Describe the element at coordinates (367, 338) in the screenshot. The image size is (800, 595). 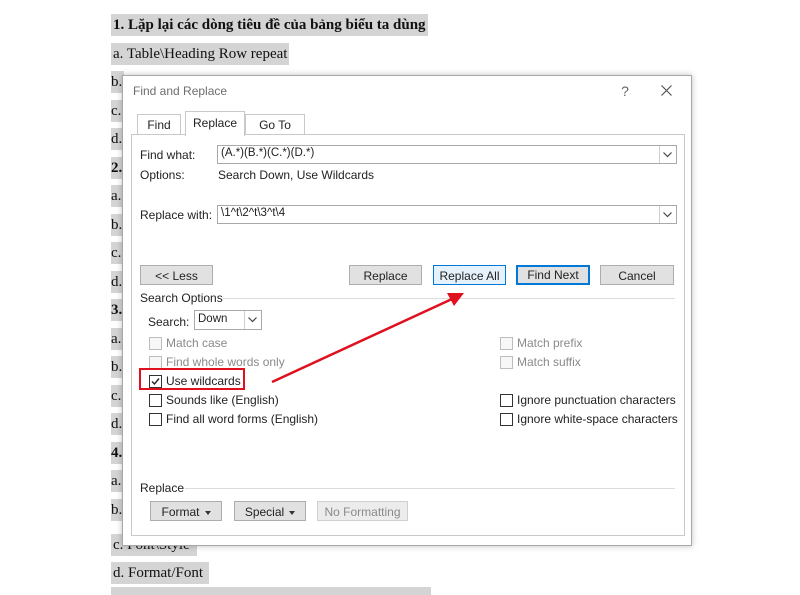
I see `annotation-arrow` at that location.